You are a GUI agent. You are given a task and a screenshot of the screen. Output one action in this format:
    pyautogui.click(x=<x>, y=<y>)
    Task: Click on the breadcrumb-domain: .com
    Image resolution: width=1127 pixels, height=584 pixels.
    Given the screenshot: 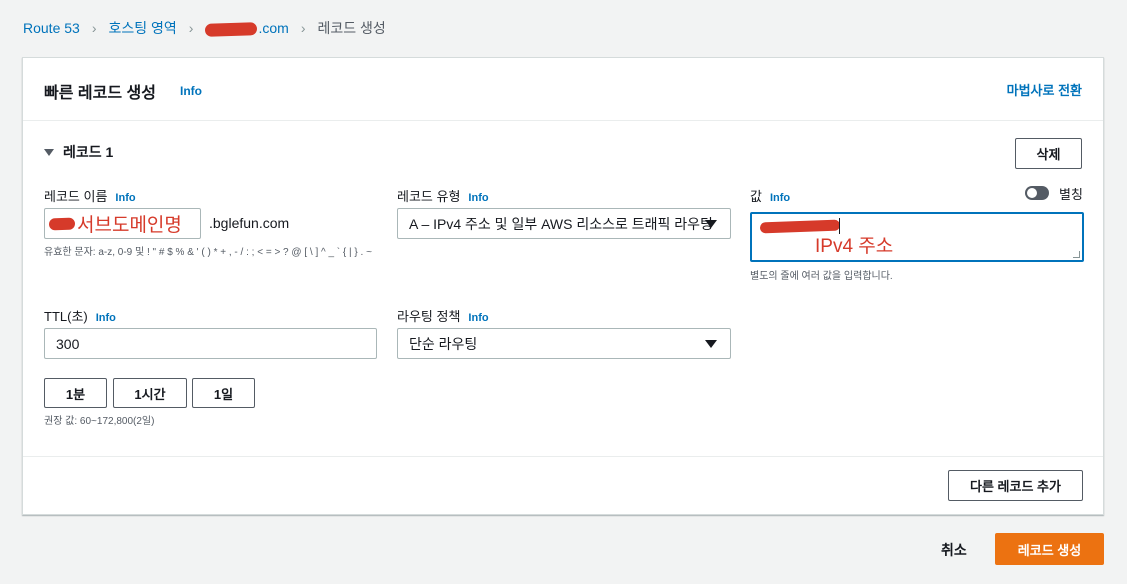 What is the action you would take?
    pyautogui.click(x=247, y=28)
    